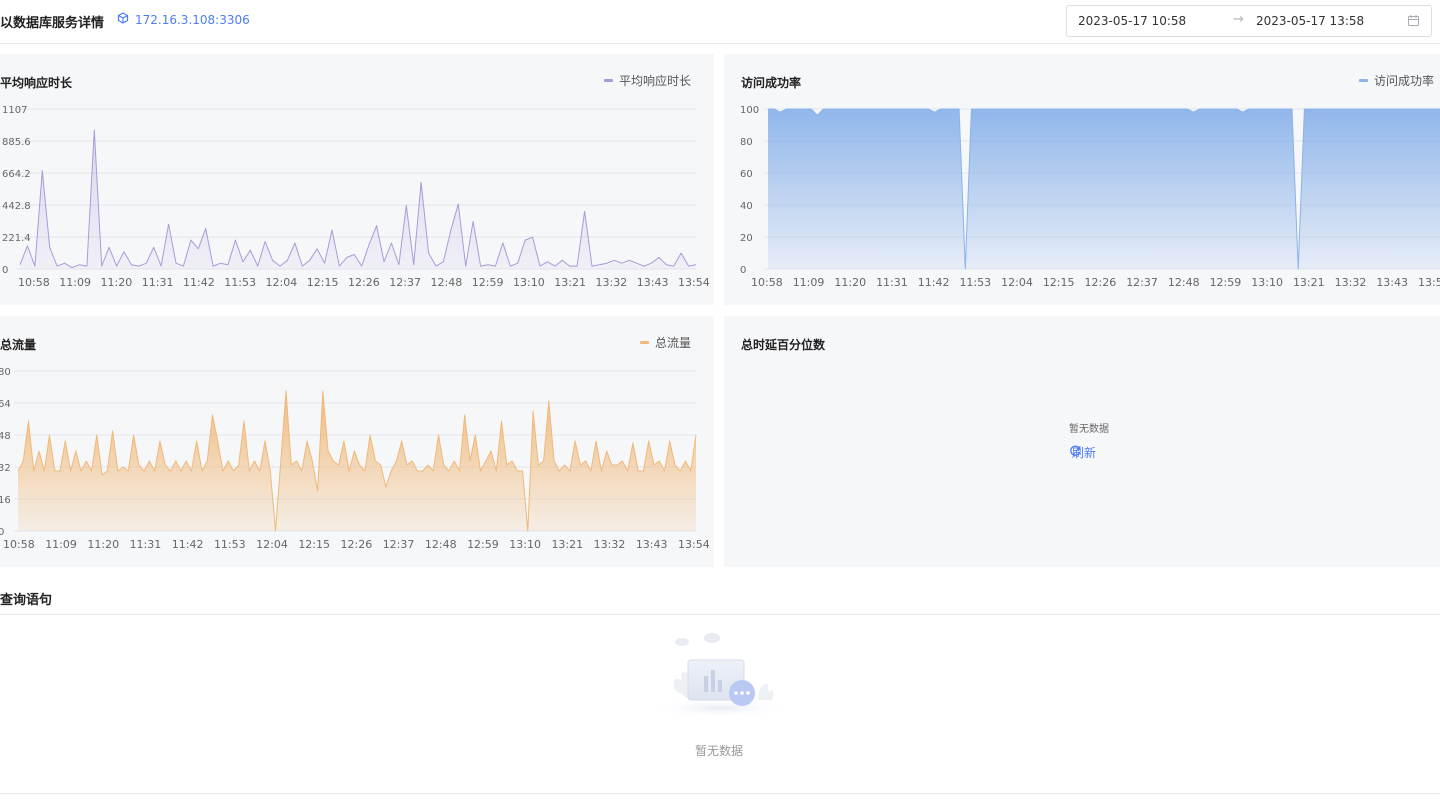 The width and height of the screenshot is (1440, 800). What do you see at coordinates (16, 238) in the screenshot?
I see `y-tick-label: 221.4` at bounding box center [16, 238].